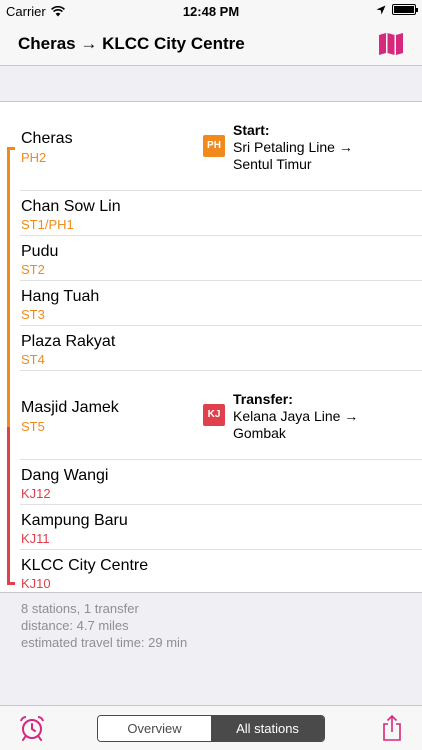  I want to click on navigation-bar: Cheras → KLCC City Centre, so click(211, 44).